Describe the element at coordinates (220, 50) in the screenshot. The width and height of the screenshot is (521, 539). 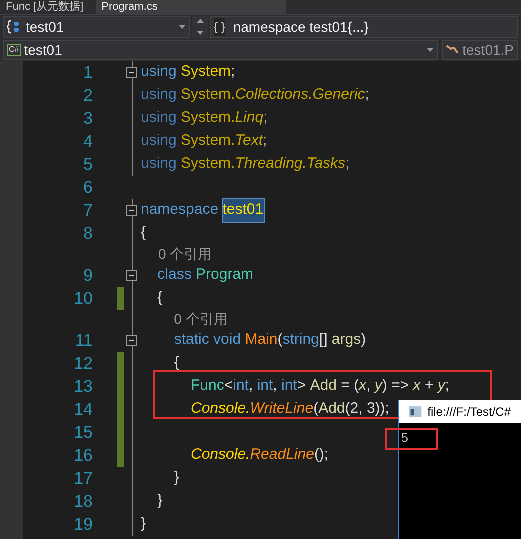
I see `file-dropdown: C# test01` at that location.